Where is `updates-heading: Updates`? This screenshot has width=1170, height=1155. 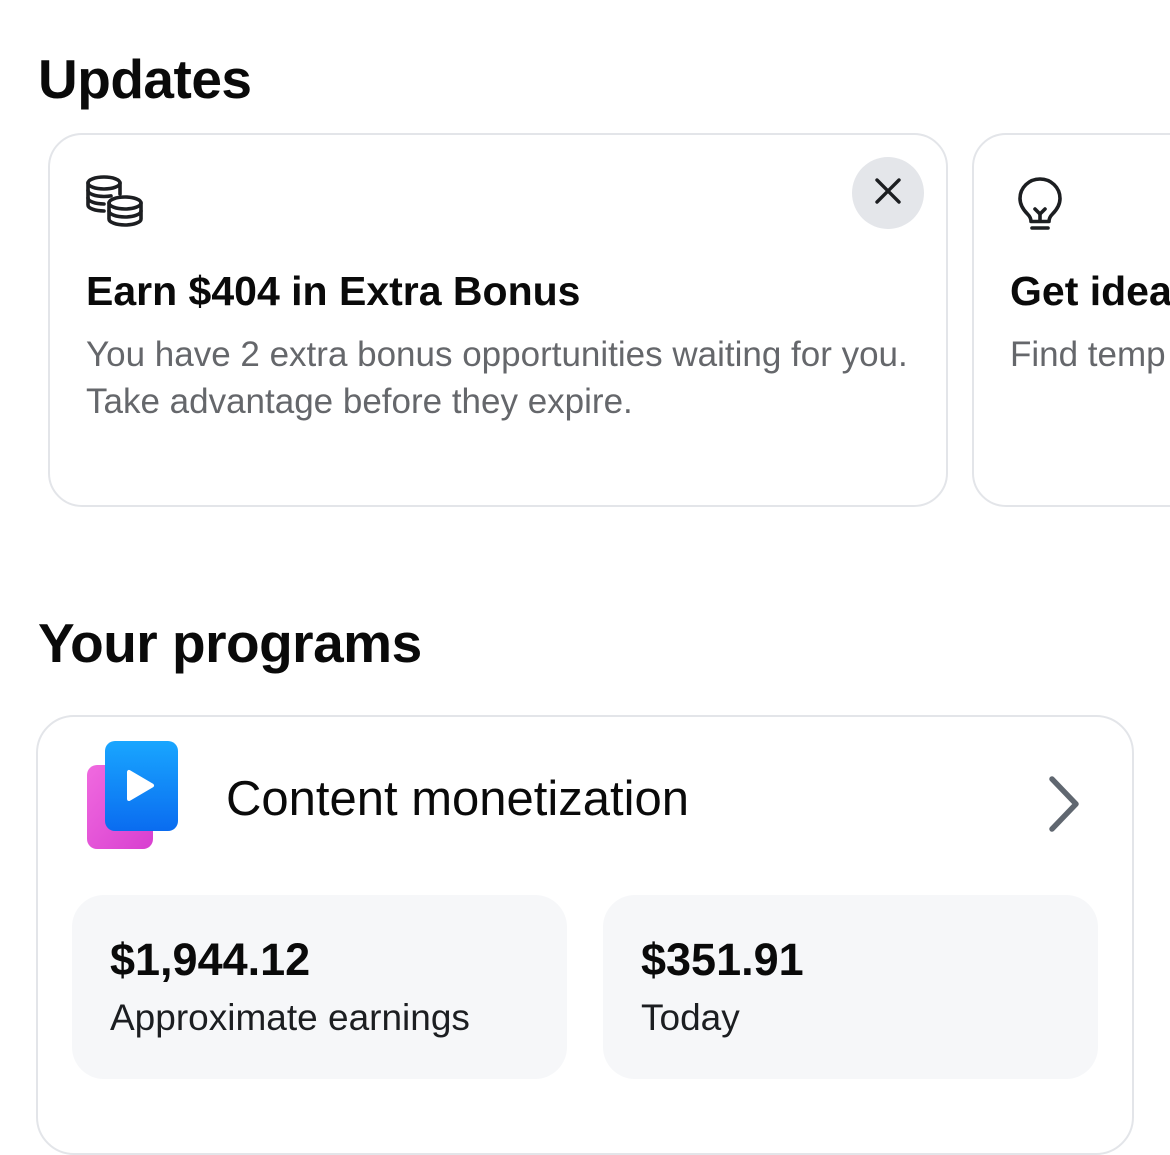 updates-heading: Updates is located at coordinates (145, 79).